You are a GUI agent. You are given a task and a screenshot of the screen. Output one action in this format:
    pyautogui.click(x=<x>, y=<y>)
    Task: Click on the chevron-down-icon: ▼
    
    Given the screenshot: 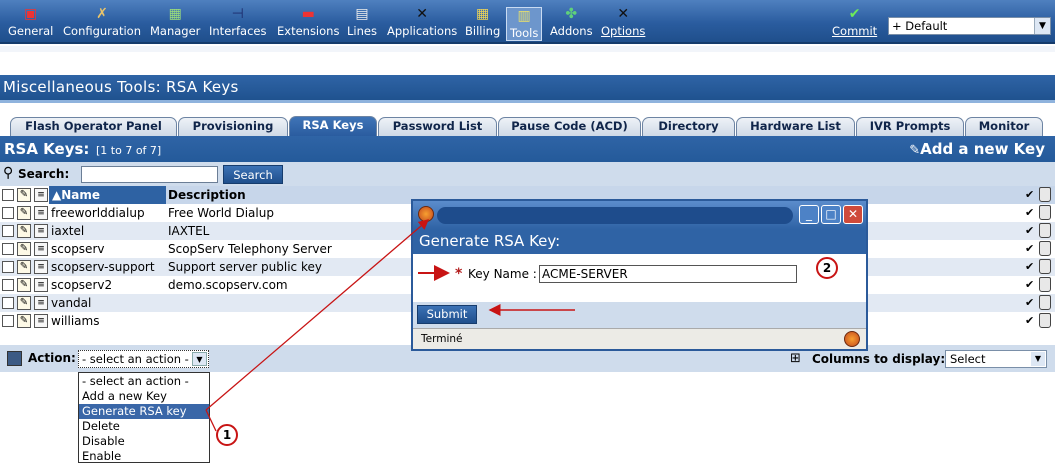 What is the action you would take?
    pyautogui.click(x=1042, y=26)
    